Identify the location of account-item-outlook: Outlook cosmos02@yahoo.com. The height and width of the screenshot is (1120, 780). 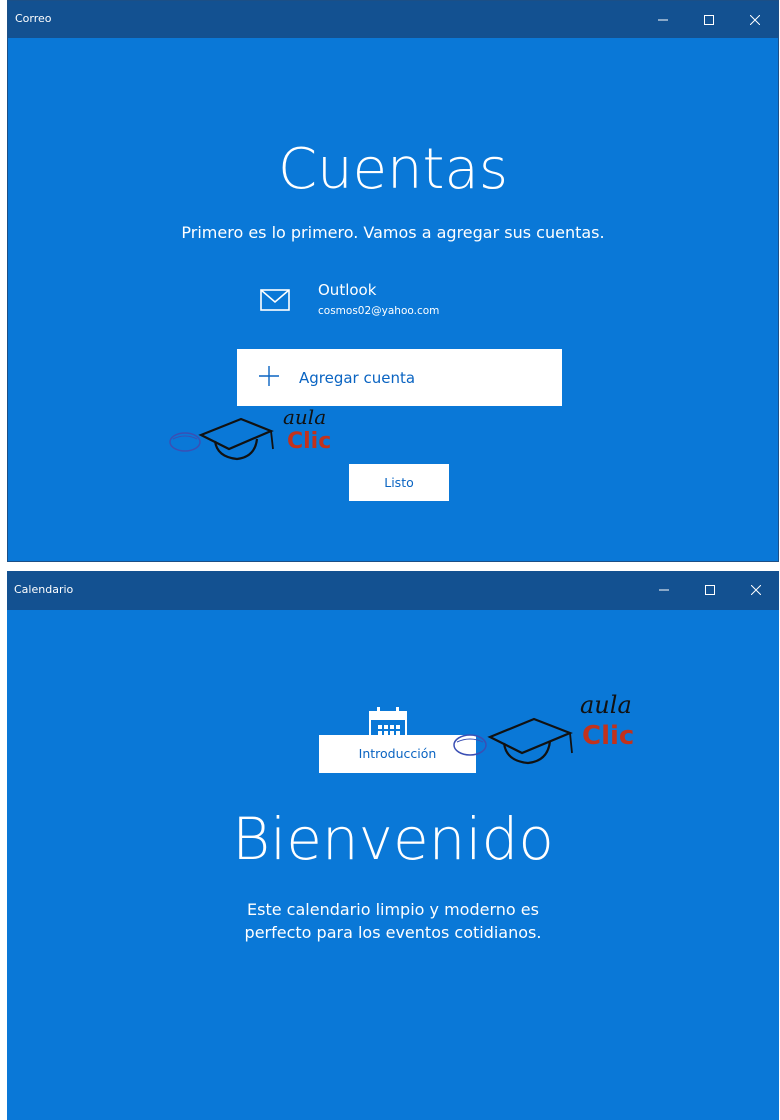
(386, 303).